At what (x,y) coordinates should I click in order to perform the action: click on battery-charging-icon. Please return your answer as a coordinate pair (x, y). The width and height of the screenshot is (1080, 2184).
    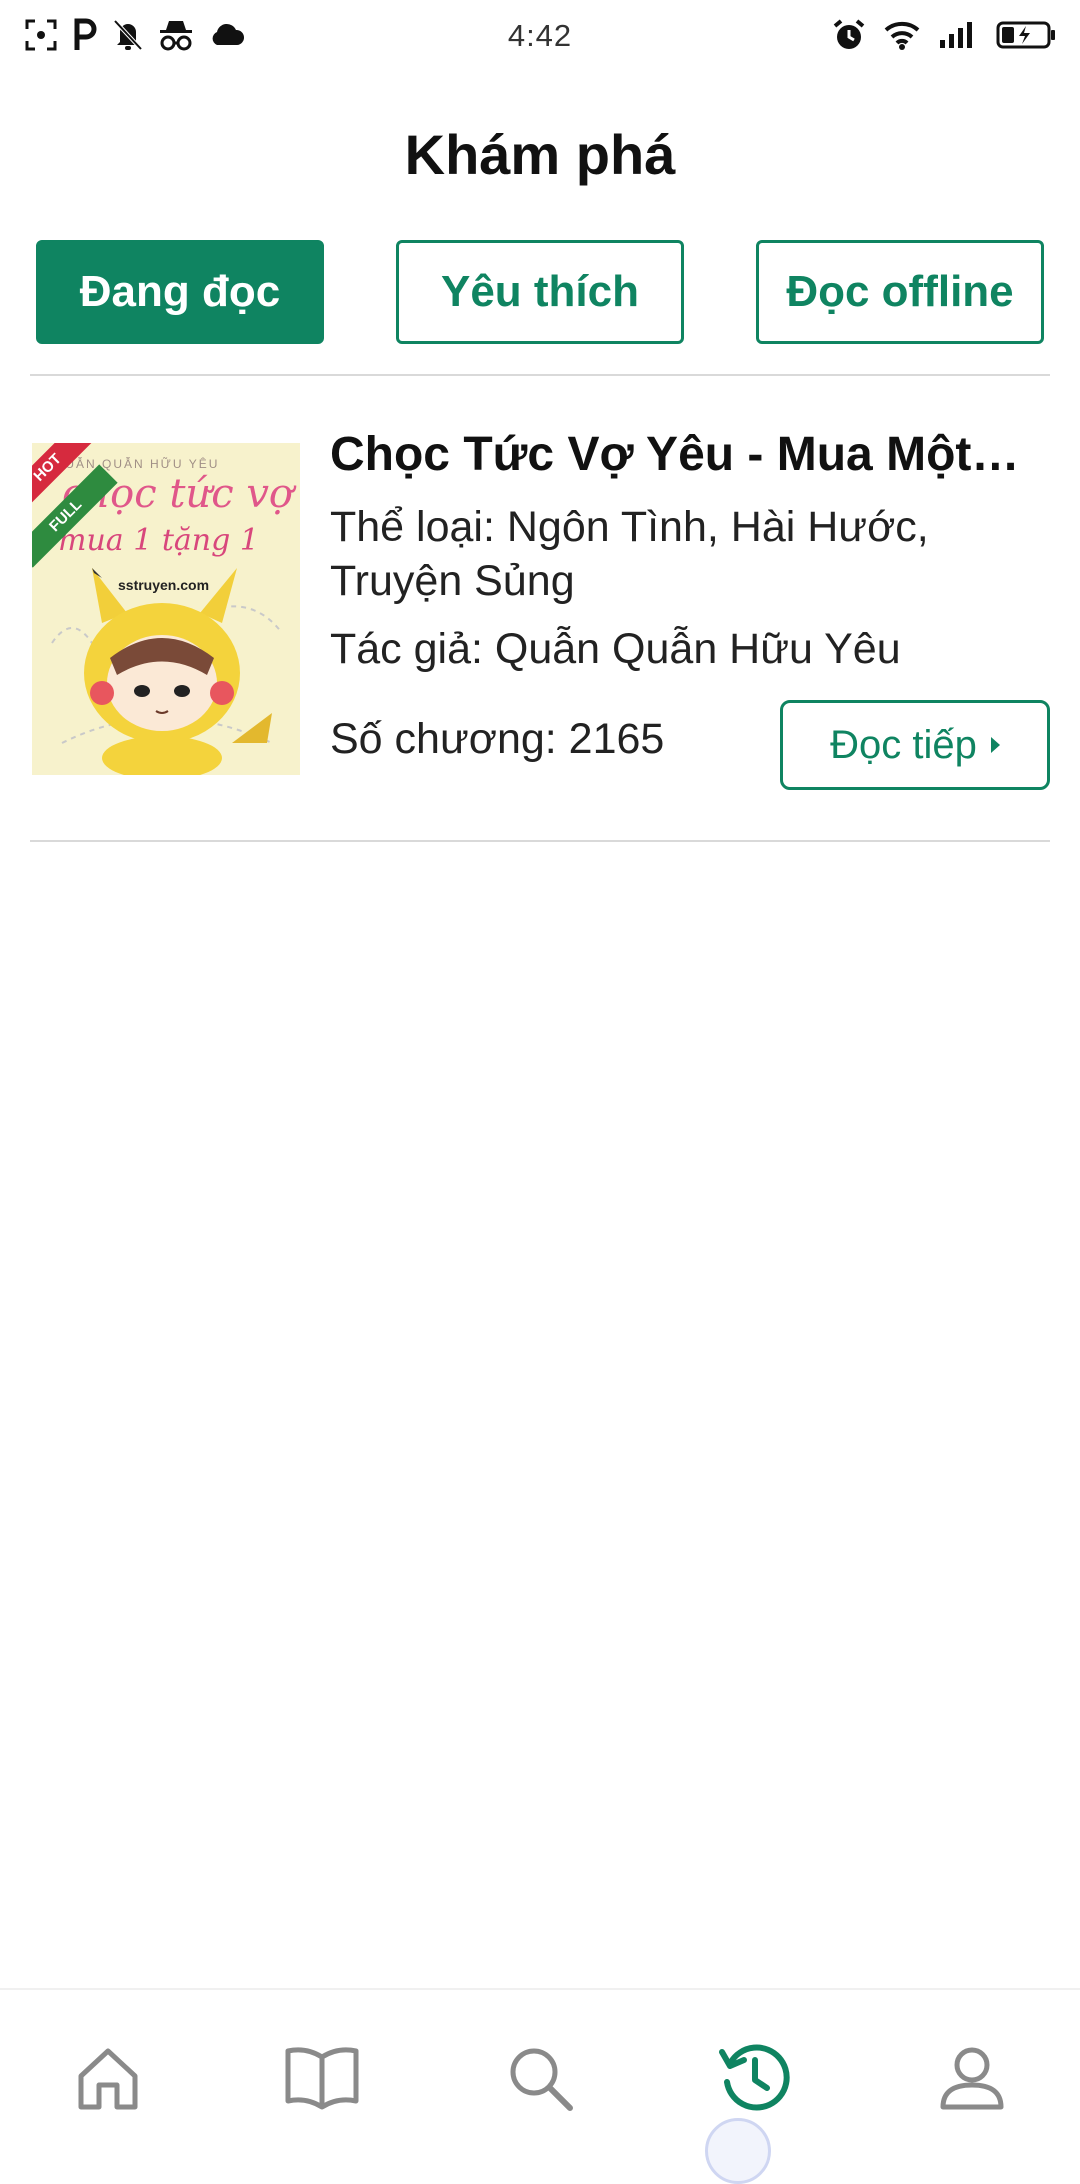
    Looking at the image, I should click on (1026, 35).